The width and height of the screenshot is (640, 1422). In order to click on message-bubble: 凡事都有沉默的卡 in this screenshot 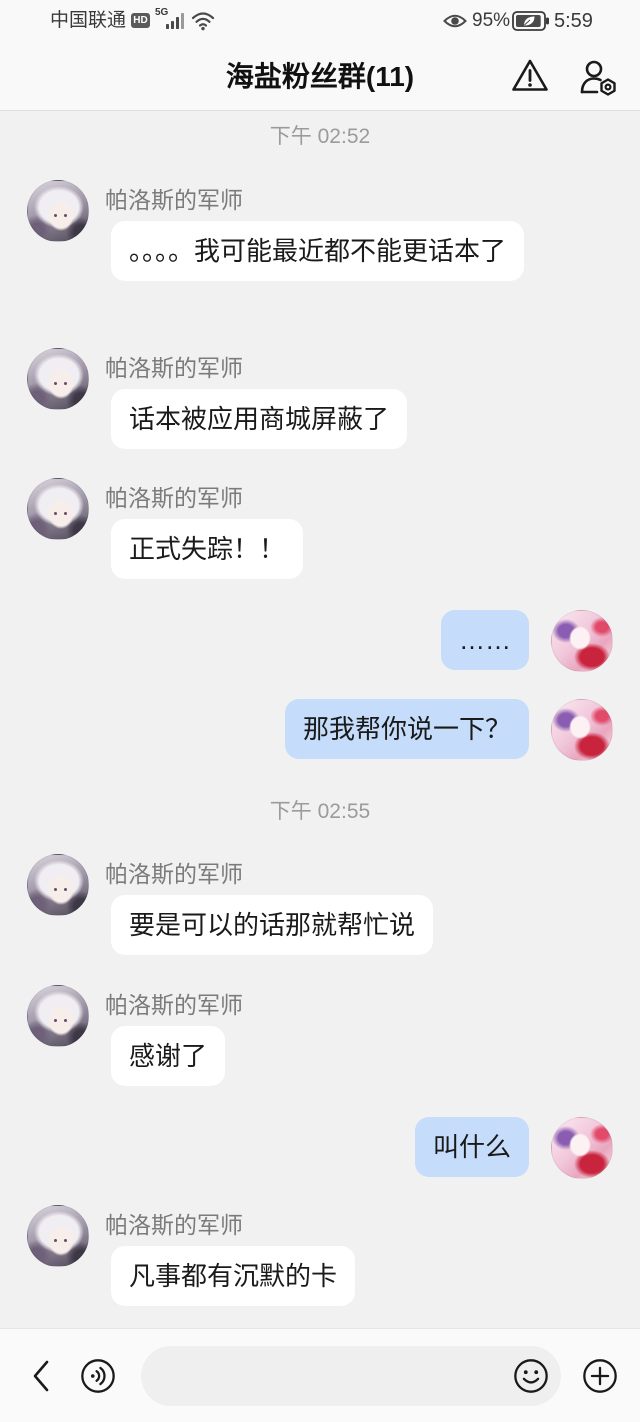, I will do `click(233, 1276)`.